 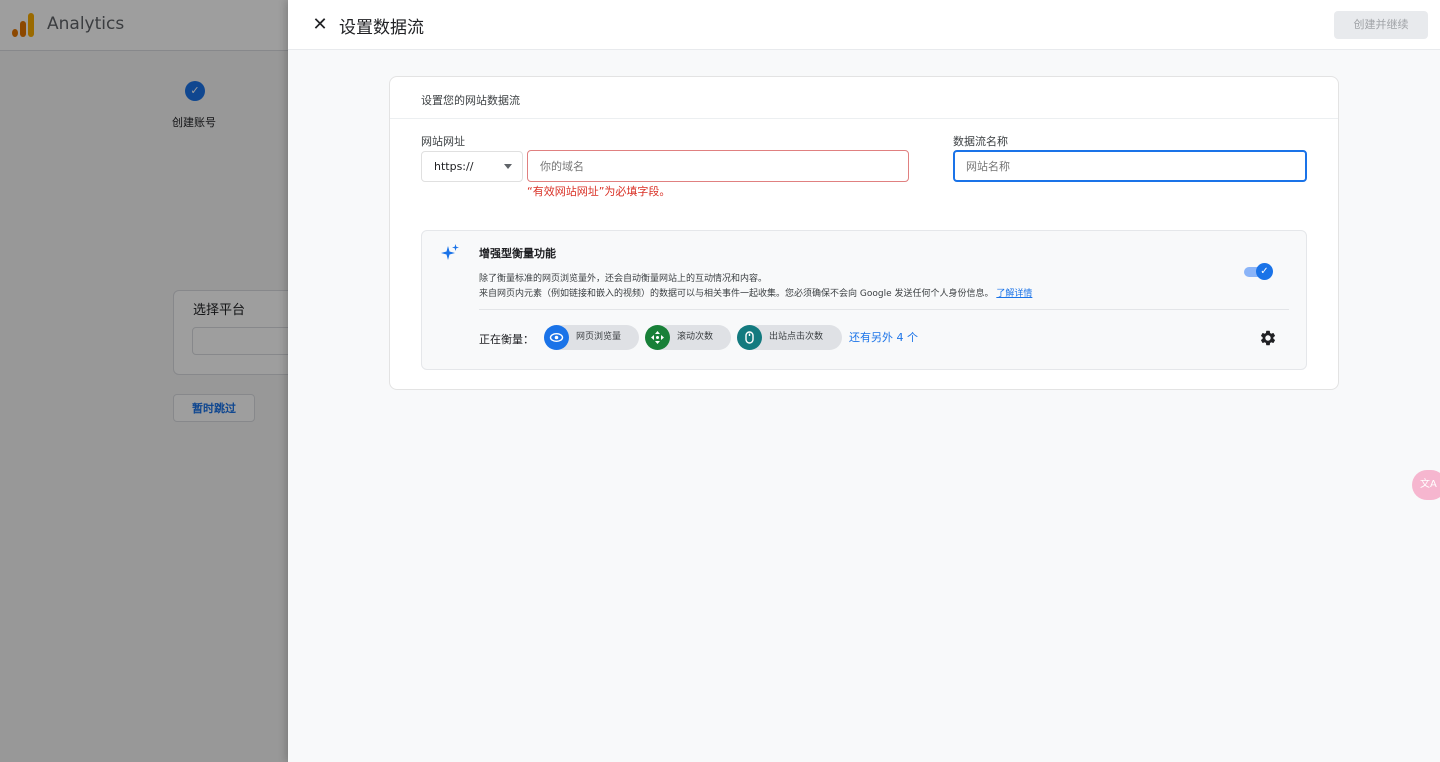 I want to click on learn-more-link: 了解详情, so click(x=1014, y=294).